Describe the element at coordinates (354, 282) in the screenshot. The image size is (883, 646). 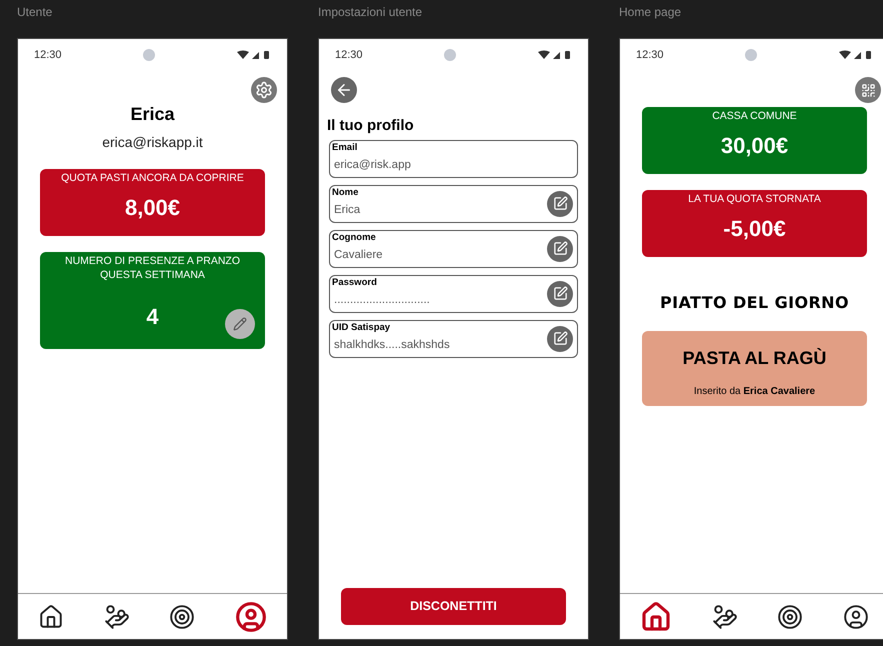
I see `field-label: Password` at that location.